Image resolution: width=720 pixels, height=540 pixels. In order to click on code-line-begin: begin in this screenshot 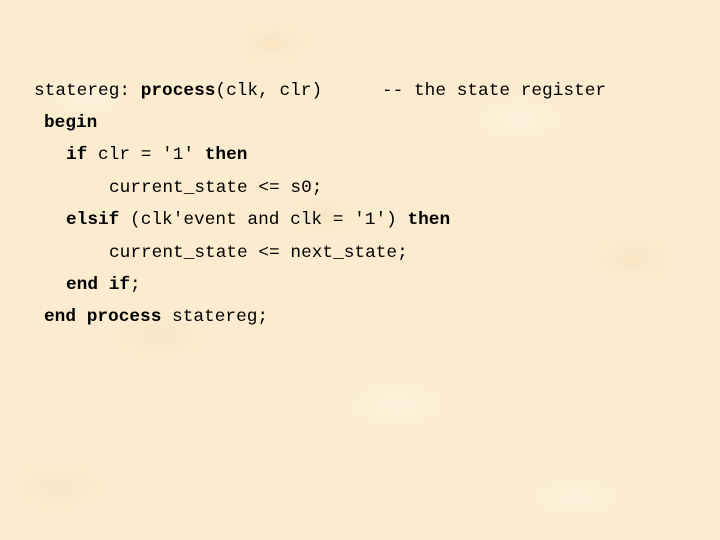, I will do `click(70, 123)`.